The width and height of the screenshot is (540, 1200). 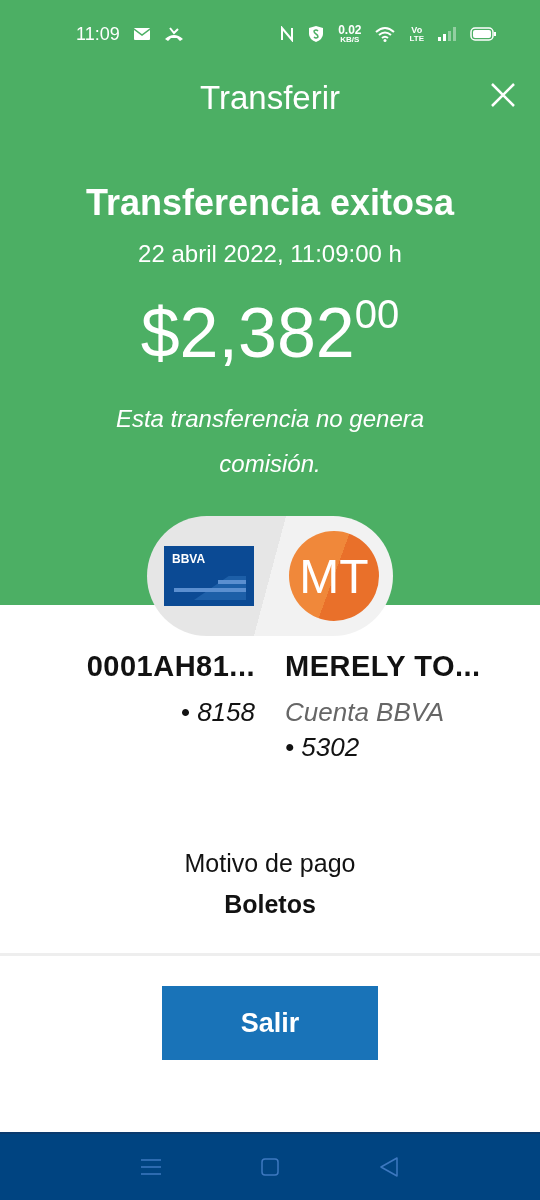 I want to click on origin-account-number: • 8158, so click(x=217, y=712).